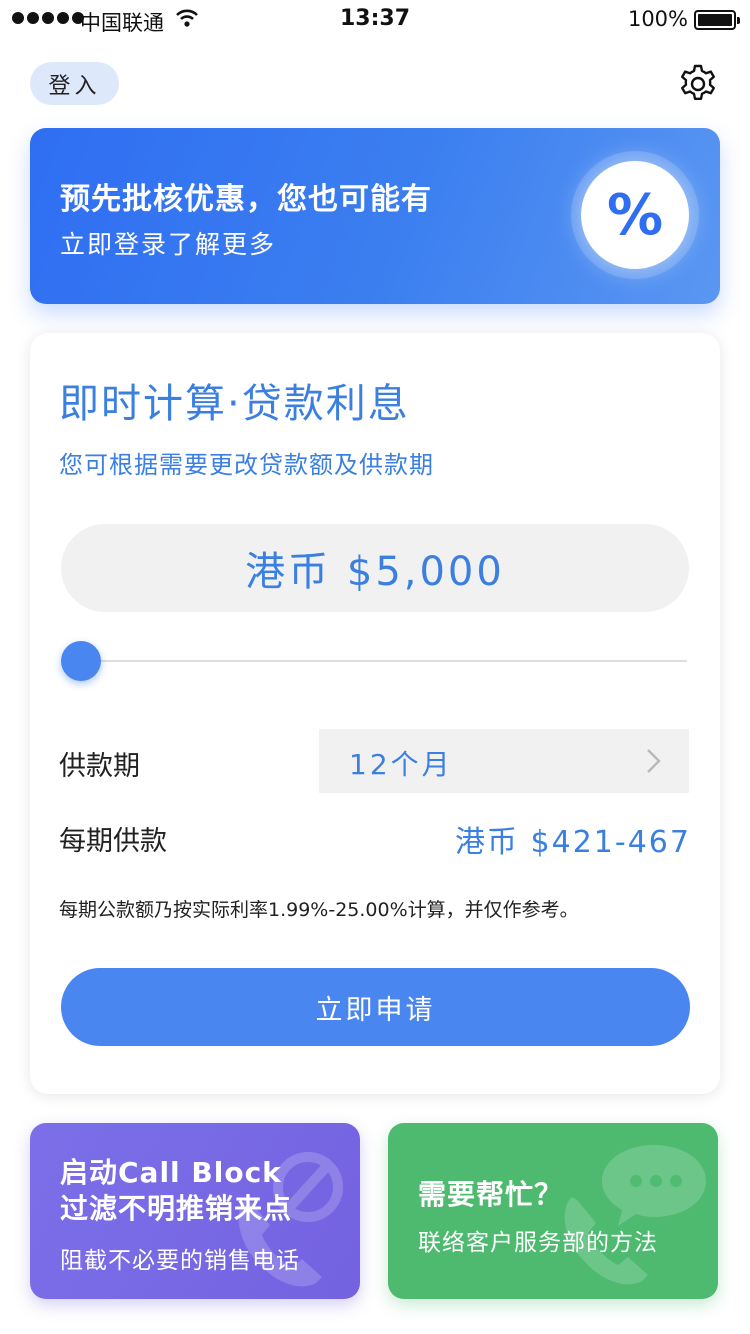 Image resolution: width=750 pixels, height=1334 pixels. I want to click on chat-phone-icon, so click(635, 1215).